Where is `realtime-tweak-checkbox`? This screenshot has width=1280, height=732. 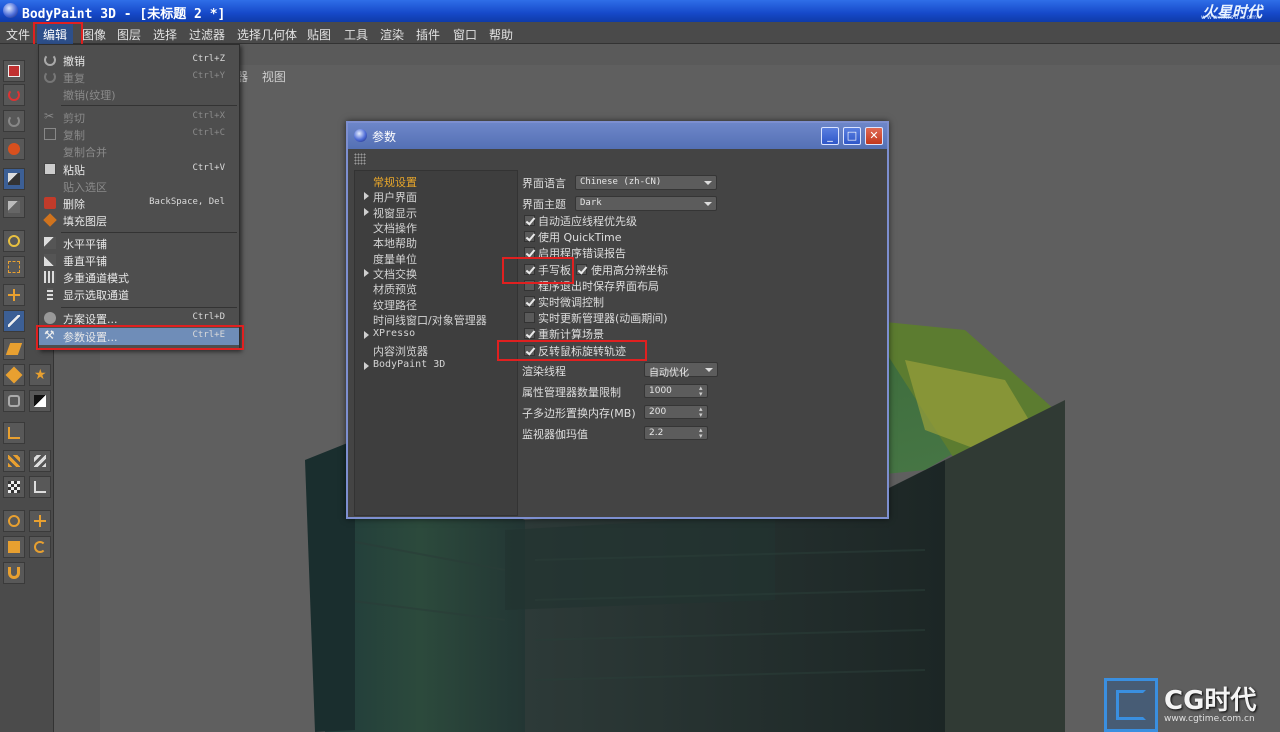
realtime-tweak-checkbox is located at coordinates (529, 301).